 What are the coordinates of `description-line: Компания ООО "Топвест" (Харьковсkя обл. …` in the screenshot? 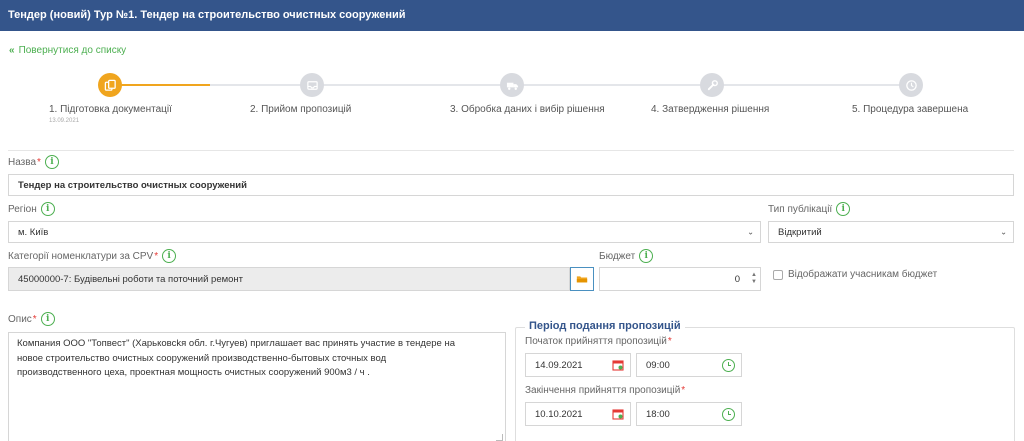 It's located at (236, 343).